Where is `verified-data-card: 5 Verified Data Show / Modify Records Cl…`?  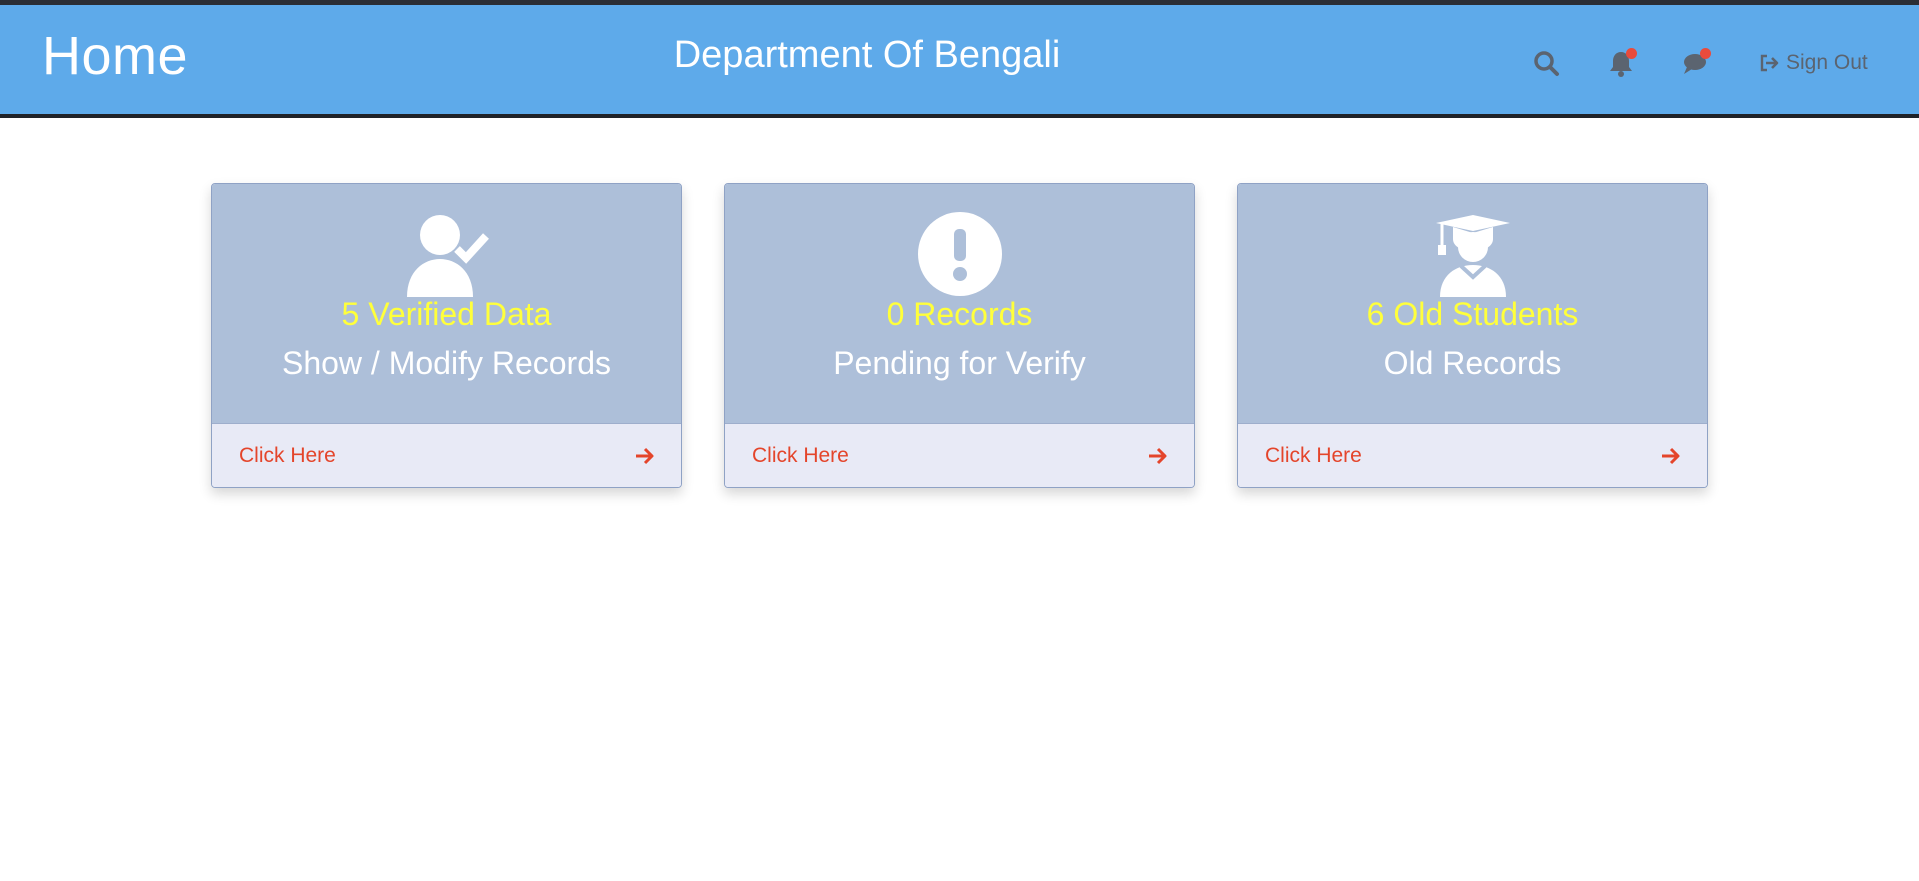
verified-data-card: 5 Verified Data Show / Modify Records Cl… is located at coordinates (446, 335).